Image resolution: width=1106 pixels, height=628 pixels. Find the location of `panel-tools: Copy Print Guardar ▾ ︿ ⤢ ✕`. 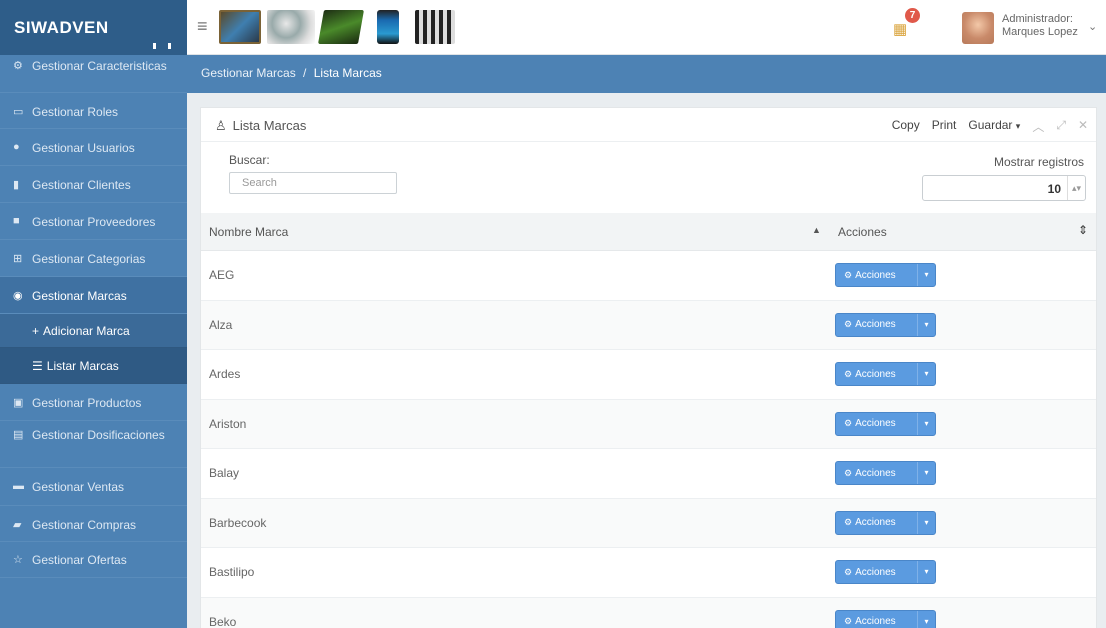

panel-tools: Copy Print Guardar ▾ ︿ ⤢ ✕ is located at coordinates (990, 126).